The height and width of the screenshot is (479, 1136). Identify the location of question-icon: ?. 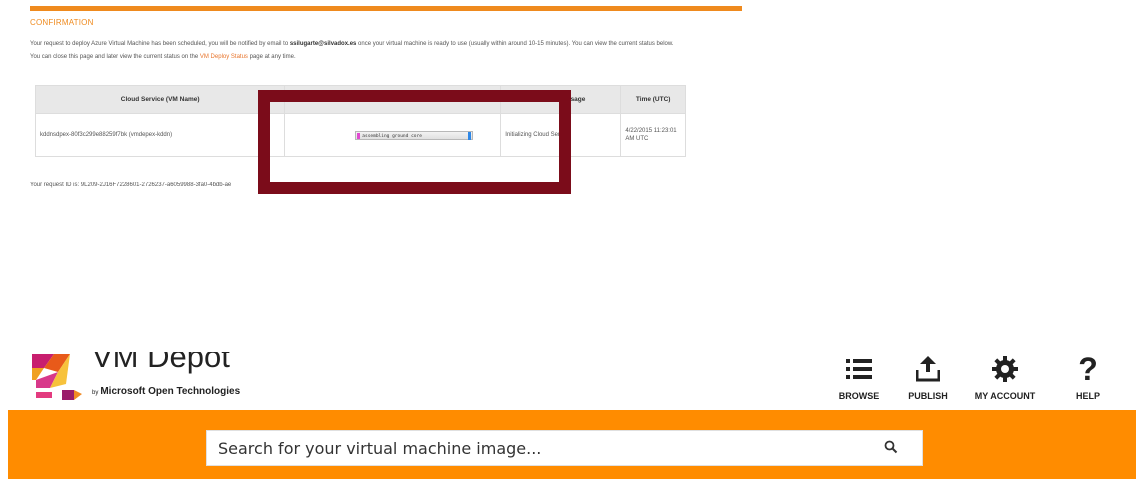
(1088, 369).